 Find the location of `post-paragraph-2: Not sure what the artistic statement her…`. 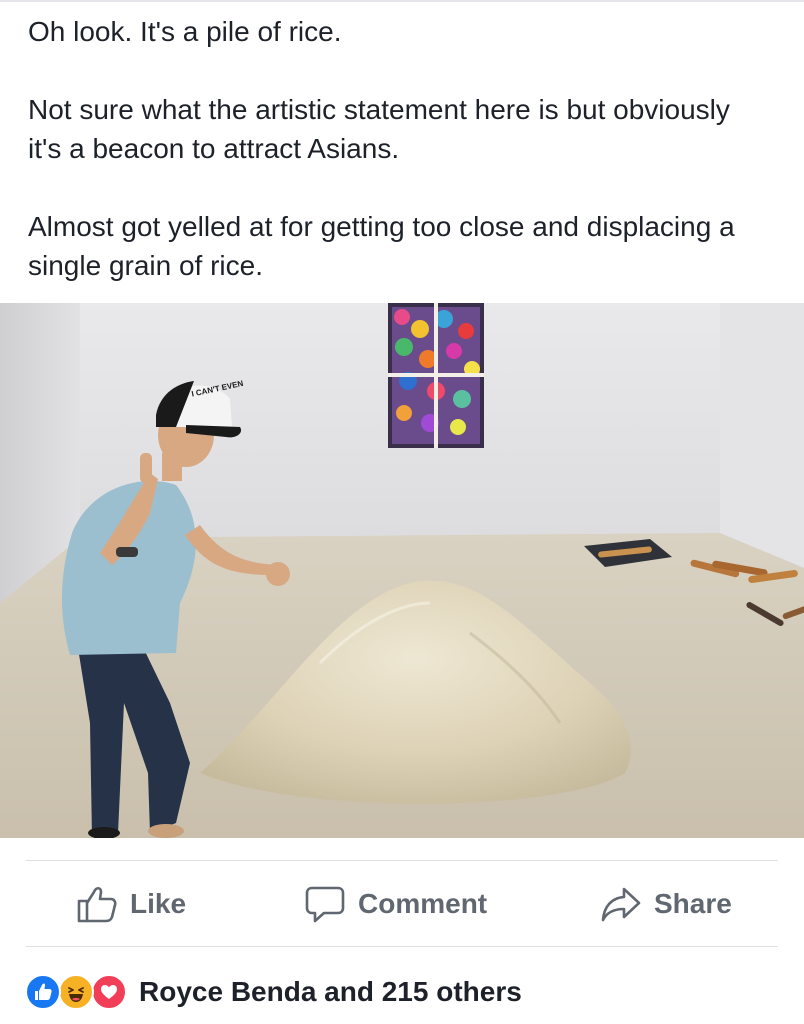

post-paragraph-2: Not sure what the artistic statement her… is located at coordinates (379, 129).